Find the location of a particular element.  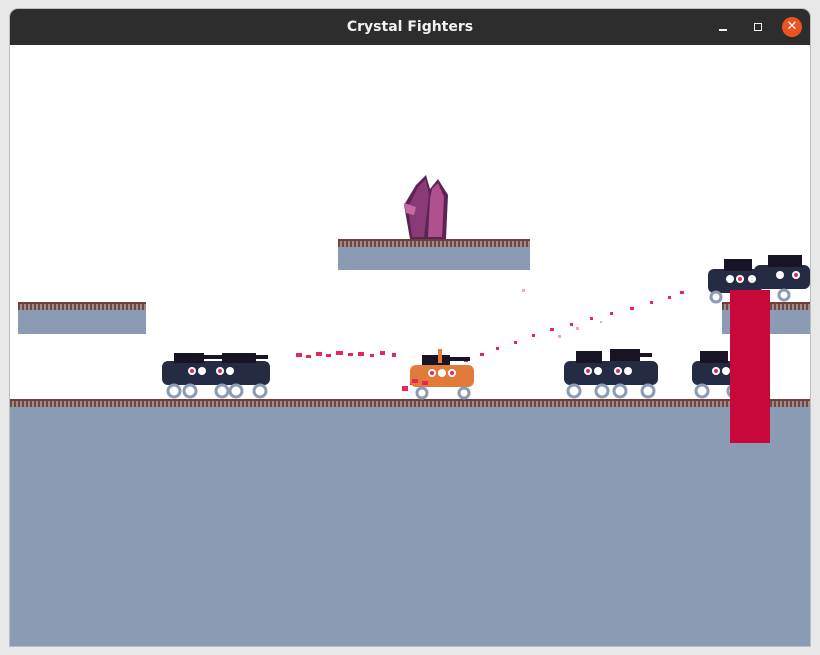

minimize-icon is located at coordinates (723, 30).